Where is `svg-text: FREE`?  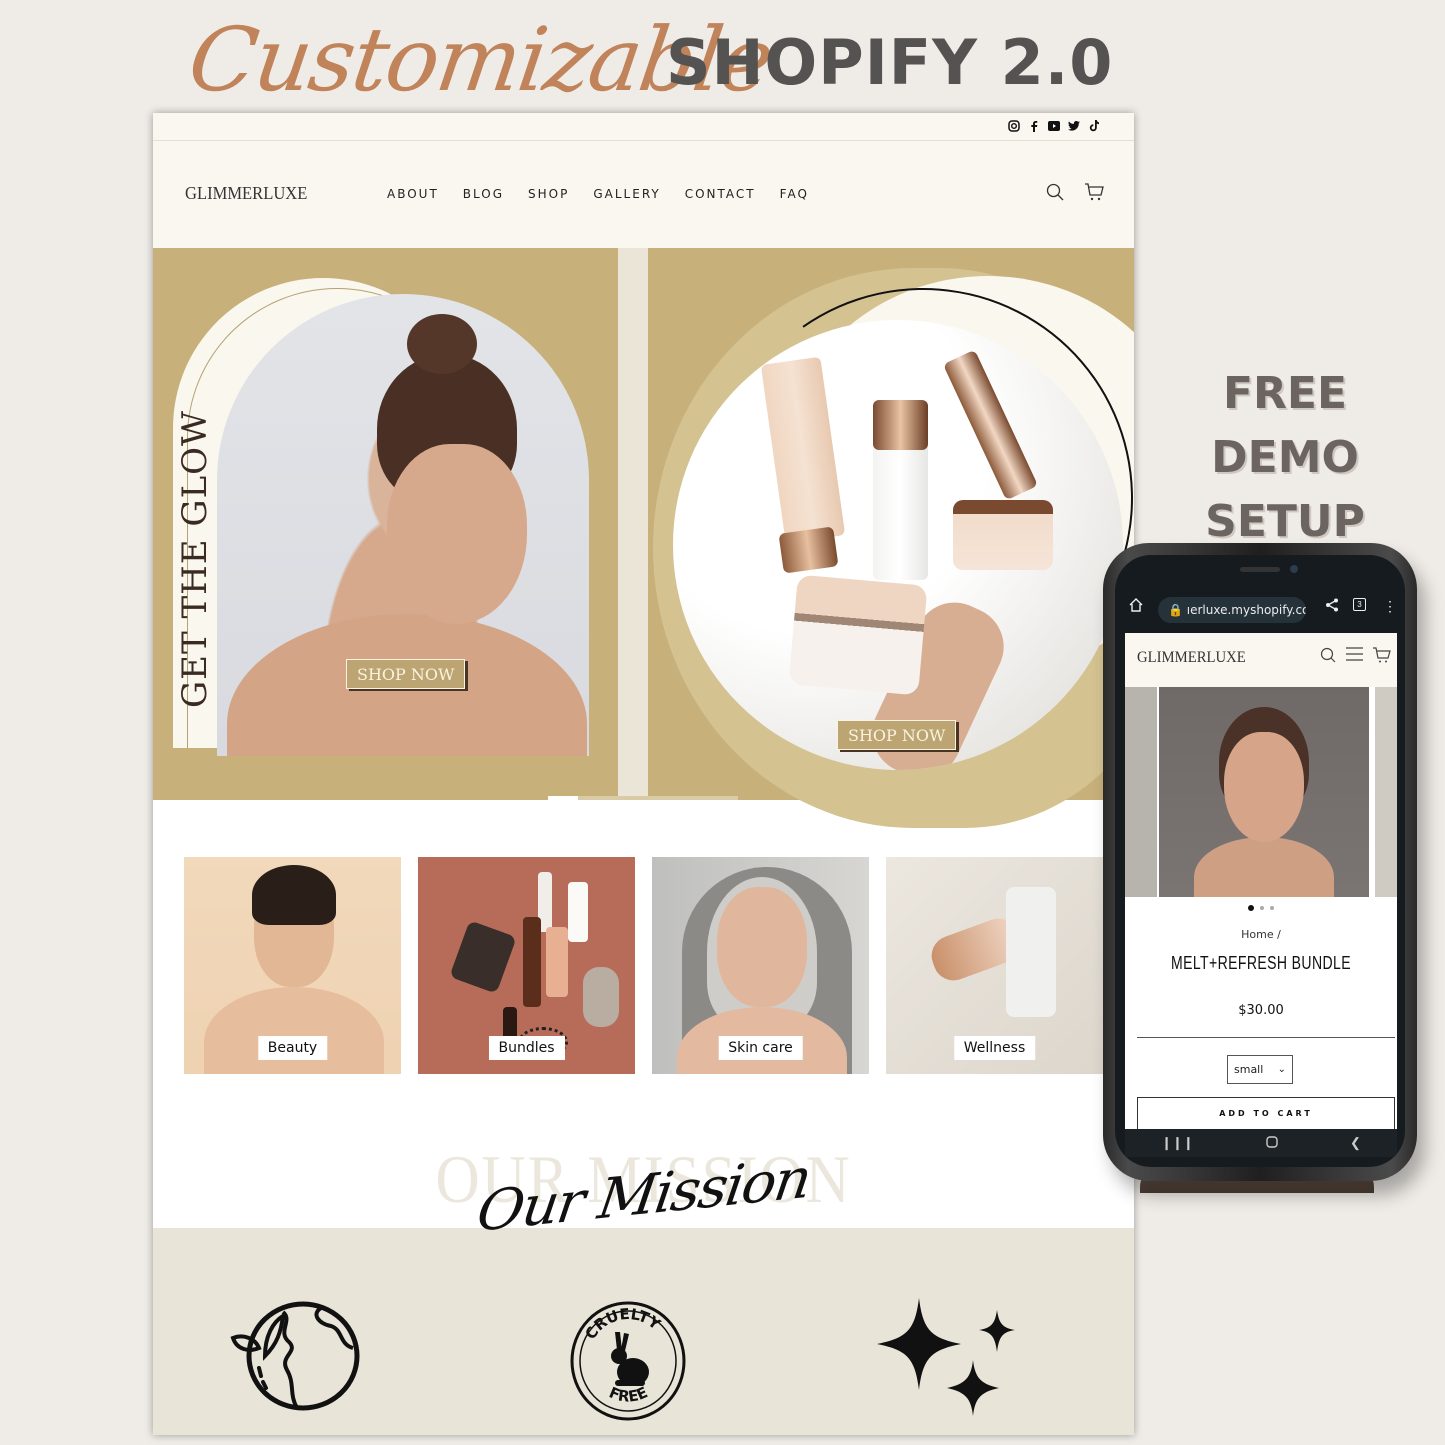
svg-text: FREE is located at coordinates (628, 1394).